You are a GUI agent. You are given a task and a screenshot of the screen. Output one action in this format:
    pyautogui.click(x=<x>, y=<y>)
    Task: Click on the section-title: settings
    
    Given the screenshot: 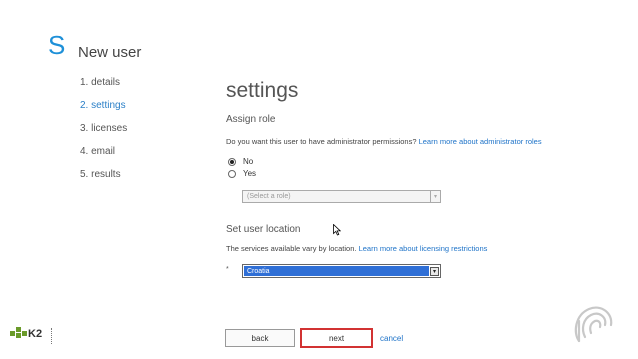 What is the action you would take?
    pyautogui.click(x=262, y=90)
    